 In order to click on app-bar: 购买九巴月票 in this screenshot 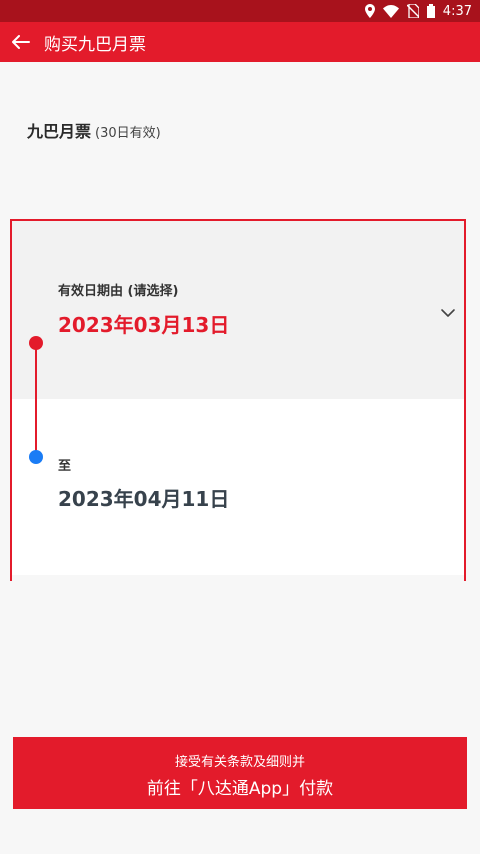, I will do `click(240, 42)`.